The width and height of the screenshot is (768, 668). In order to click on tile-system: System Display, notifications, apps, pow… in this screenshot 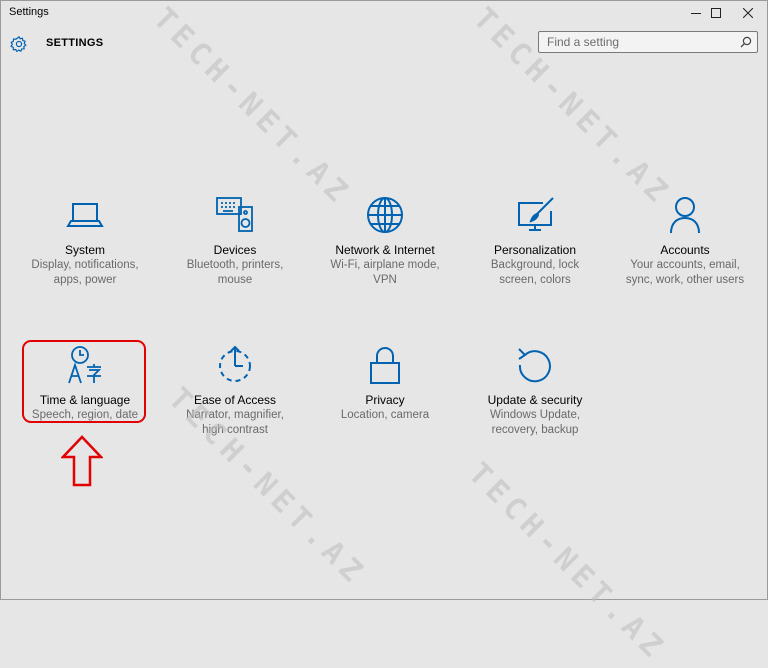, I will do `click(85, 240)`.